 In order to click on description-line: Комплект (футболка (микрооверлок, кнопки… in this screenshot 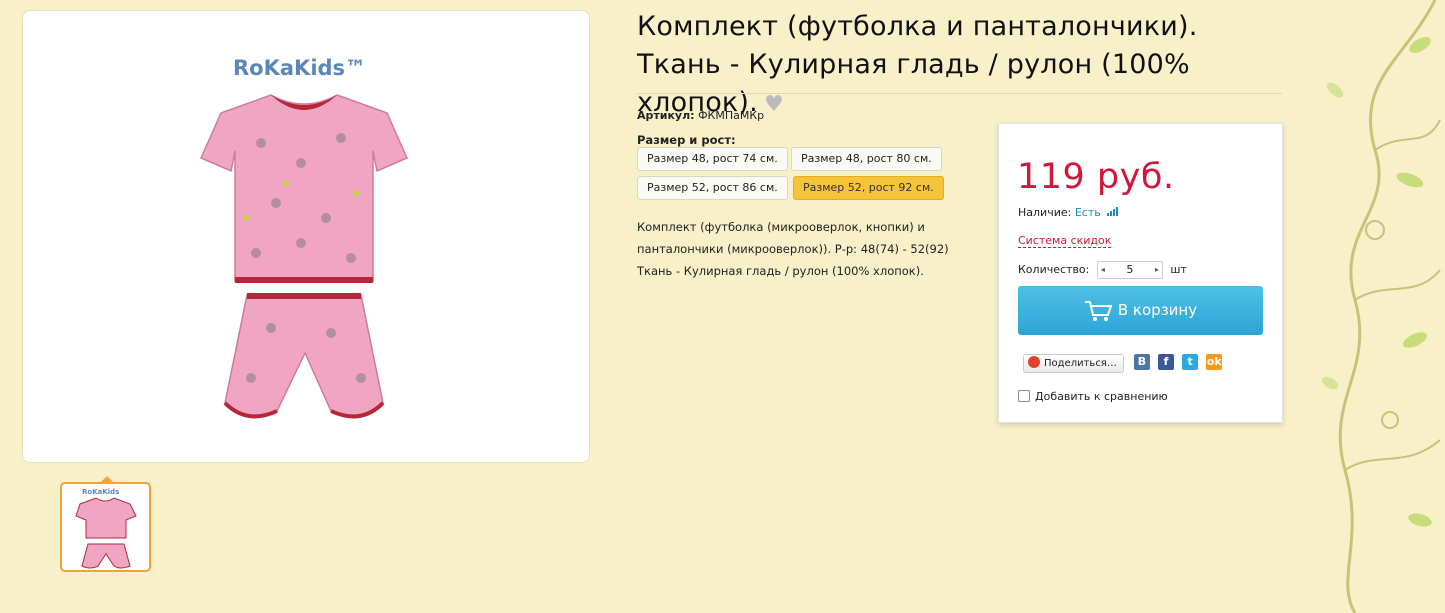, I will do `click(781, 227)`.